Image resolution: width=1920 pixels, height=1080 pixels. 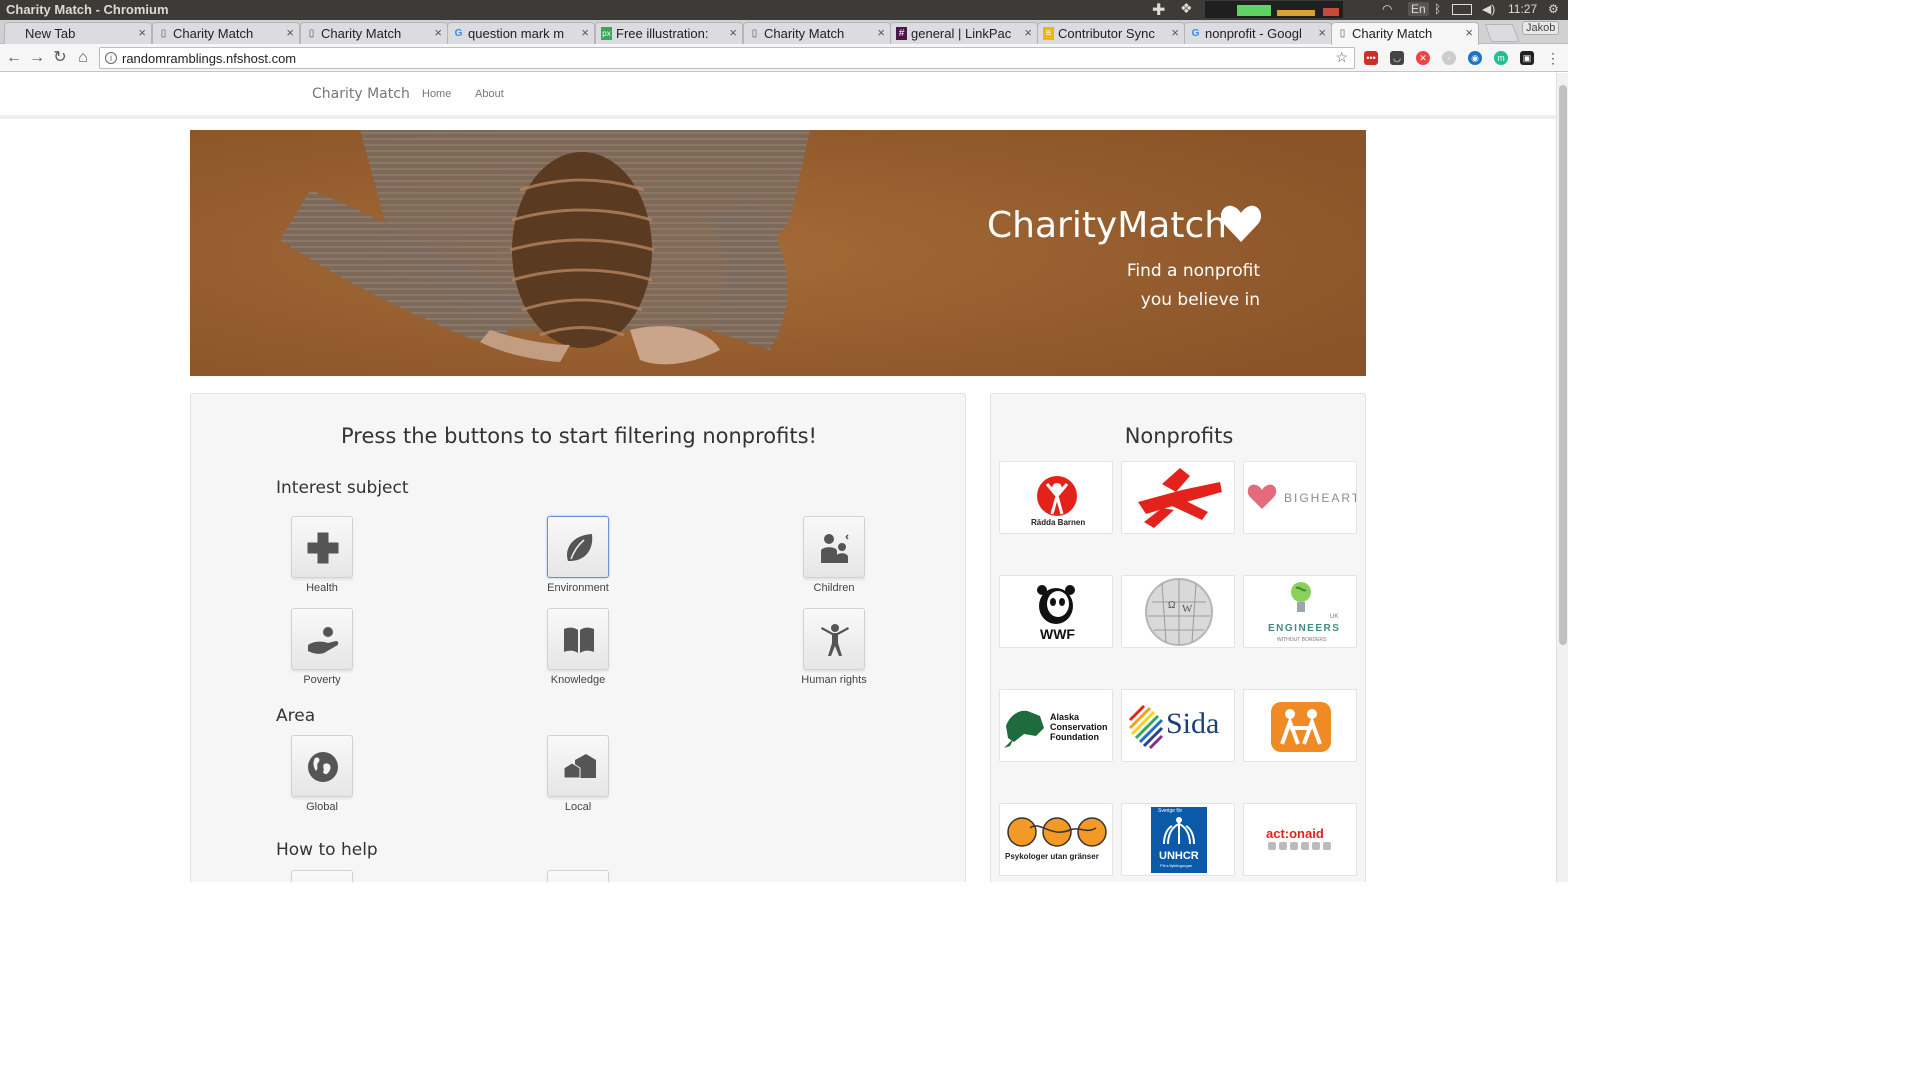 What do you see at coordinates (578, 547) in the screenshot?
I see `filter-environment-button` at bounding box center [578, 547].